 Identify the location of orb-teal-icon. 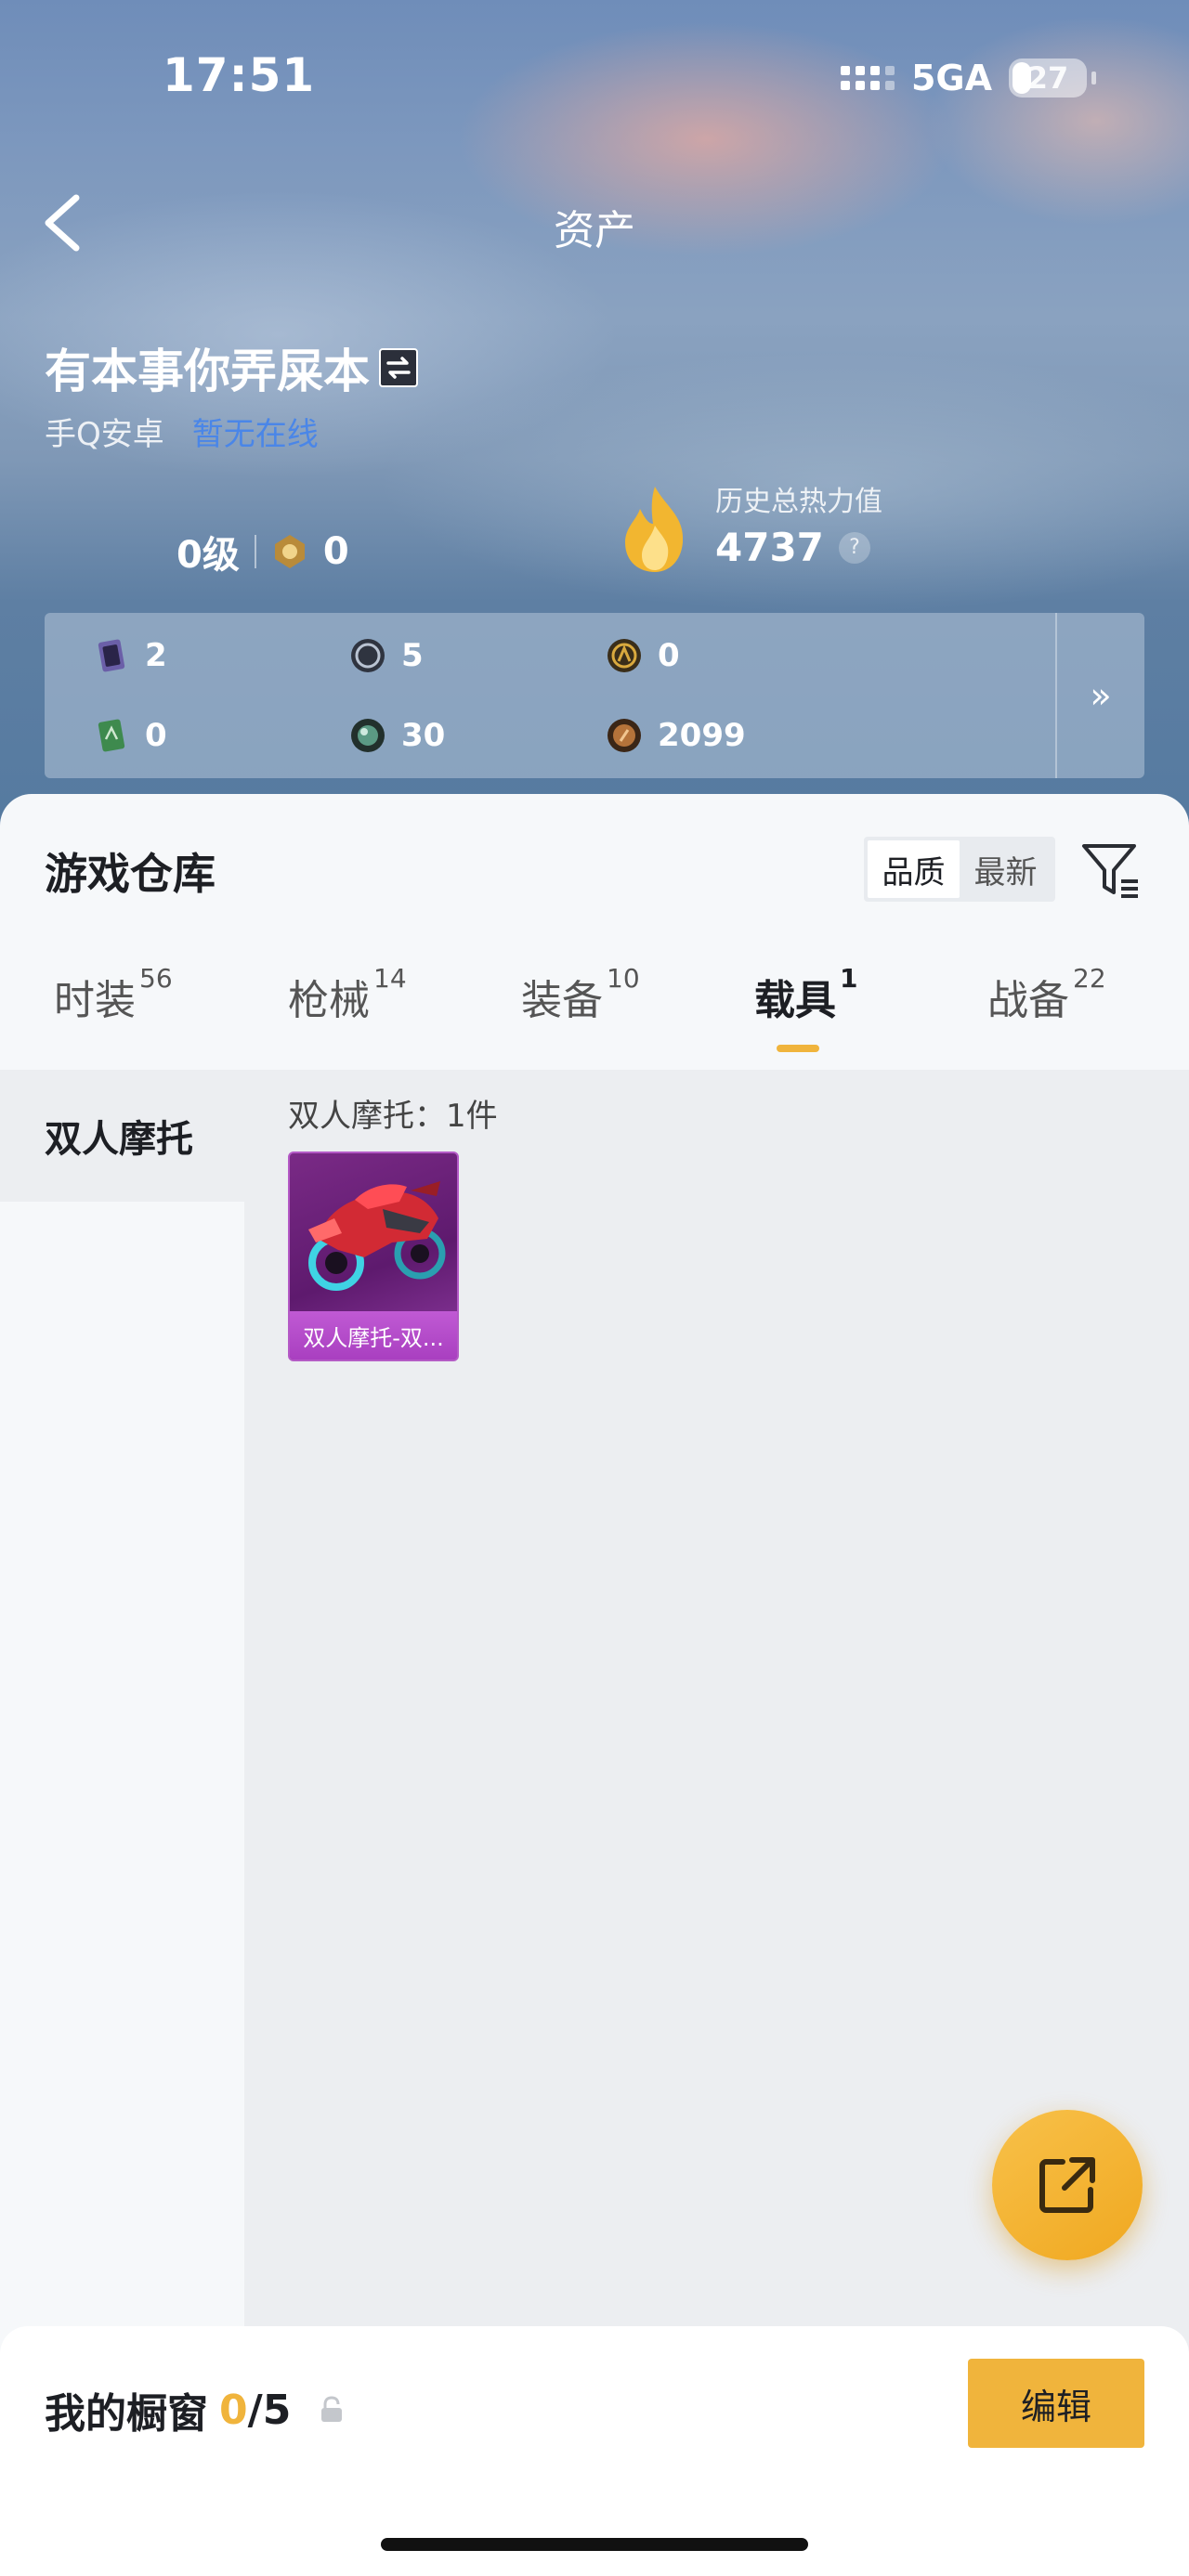
(368, 735).